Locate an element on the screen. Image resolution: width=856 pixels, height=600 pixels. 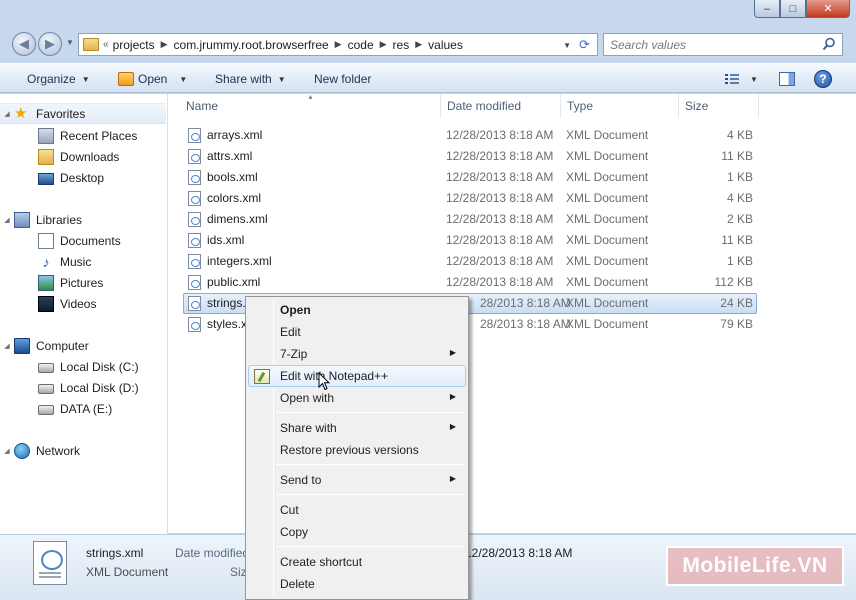
menu-item-open-with: Open with ▶ is located at coordinates (357, 398).